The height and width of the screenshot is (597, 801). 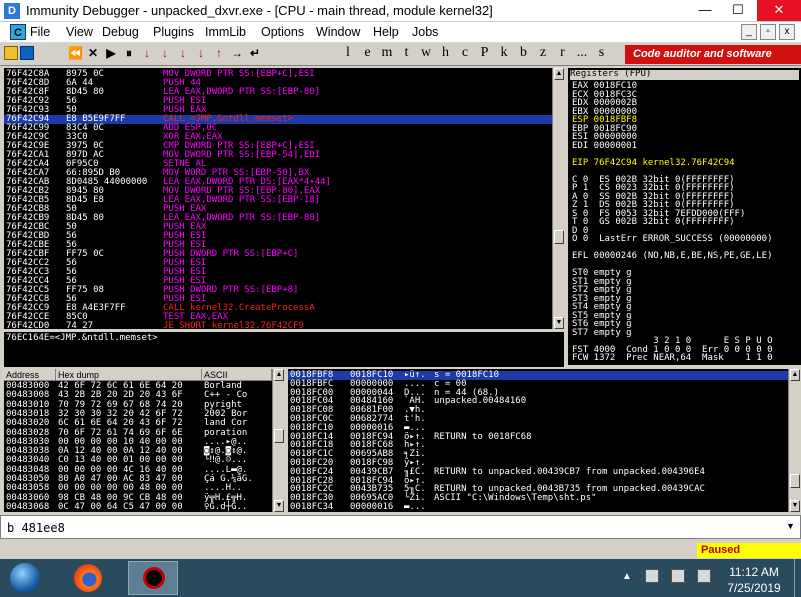 I want to click on abs menu: Window, so click(x=338, y=32).